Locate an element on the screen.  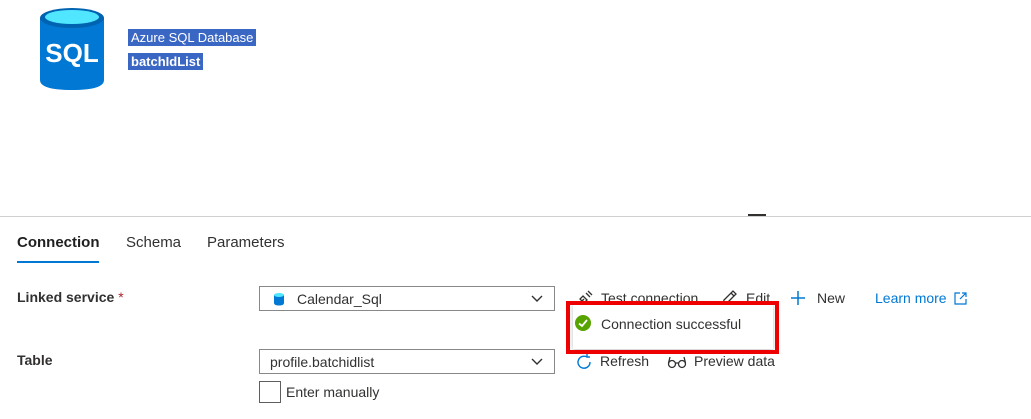
learn-more-link: Learn more is located at coordinates (921, 298).